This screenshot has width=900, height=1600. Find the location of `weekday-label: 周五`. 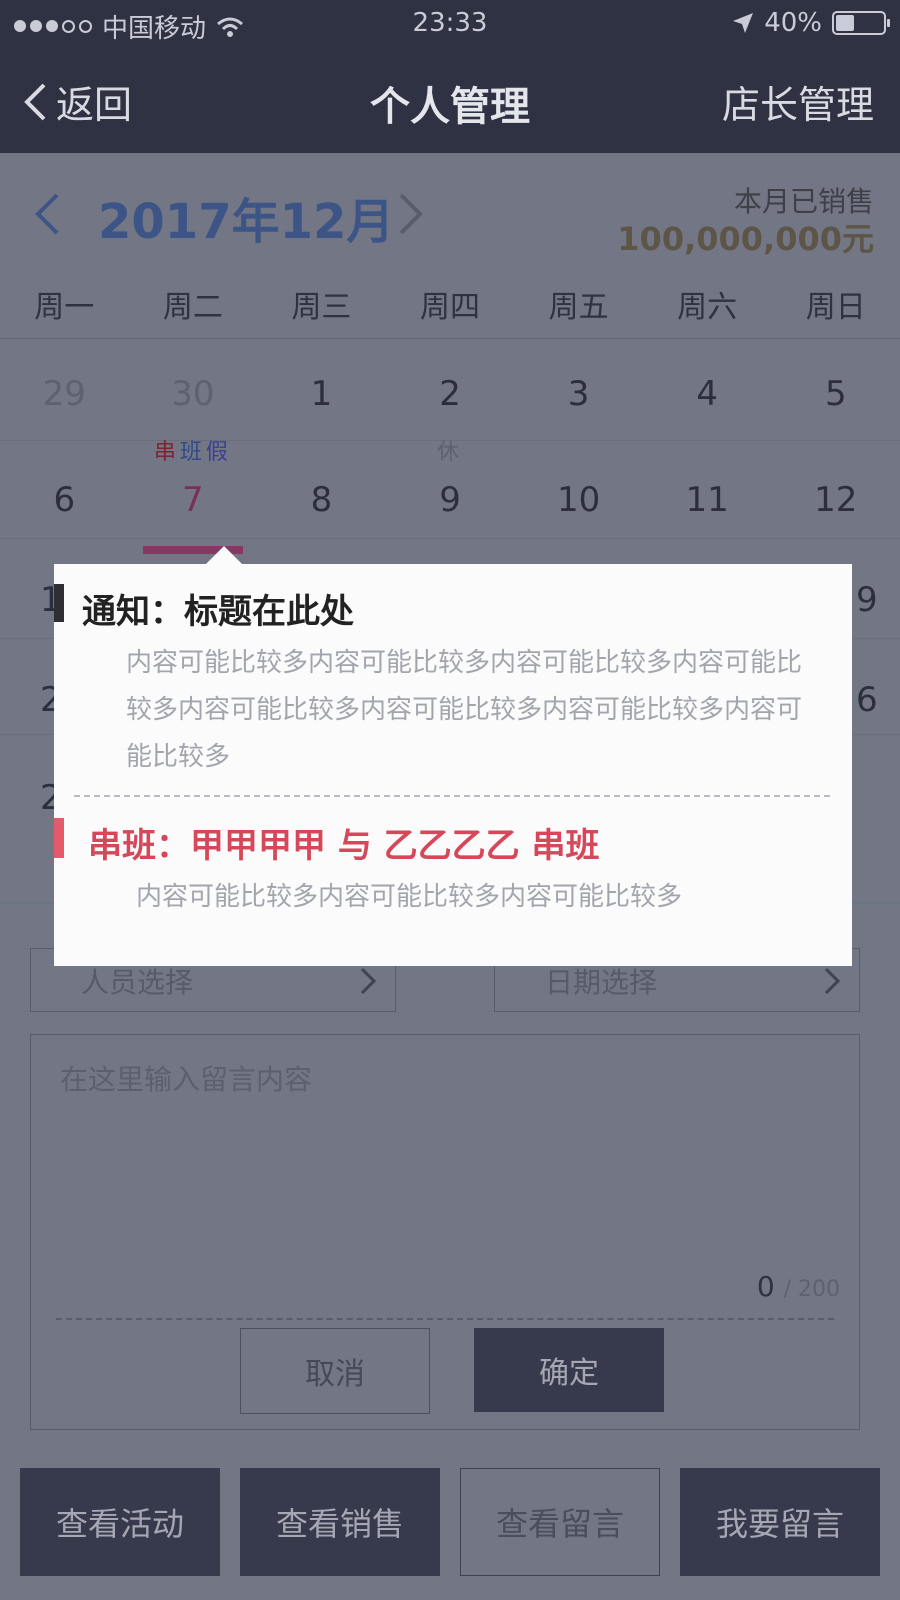

weekday-label: 周五 is located at coordinates (578, 307).